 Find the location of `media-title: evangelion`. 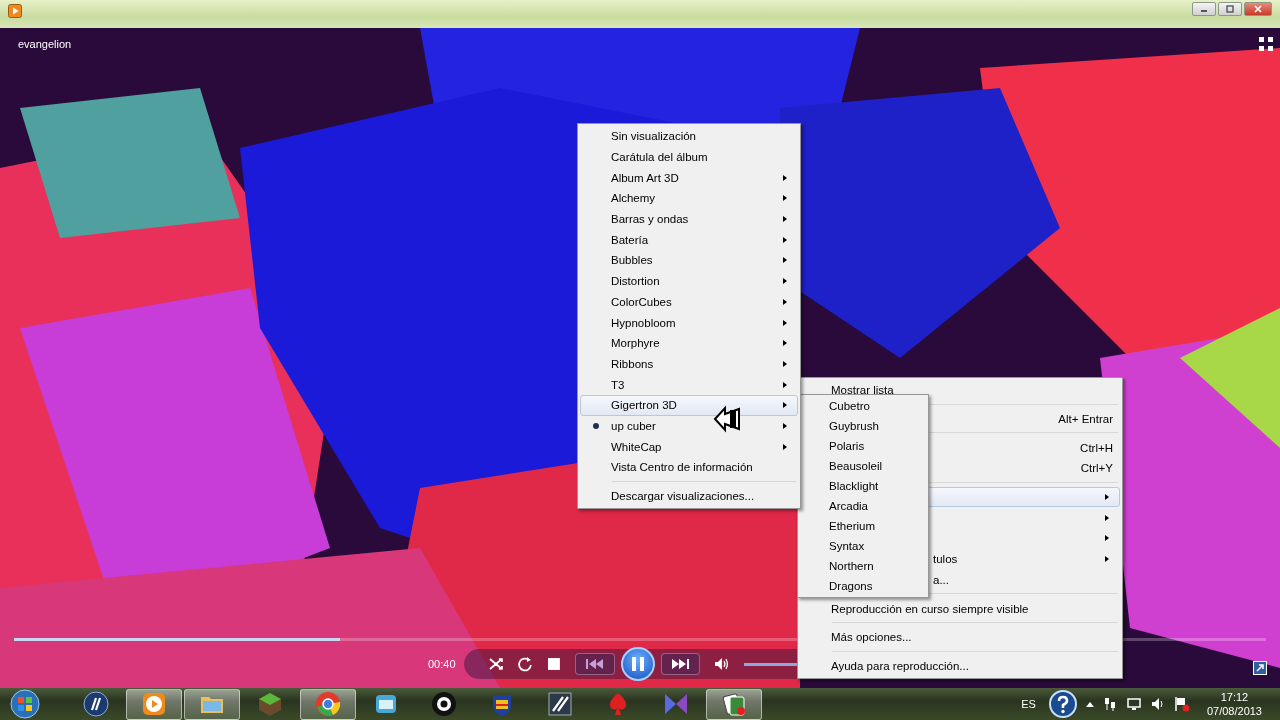

media-title: evangelion is located at coordinates (45, 44).